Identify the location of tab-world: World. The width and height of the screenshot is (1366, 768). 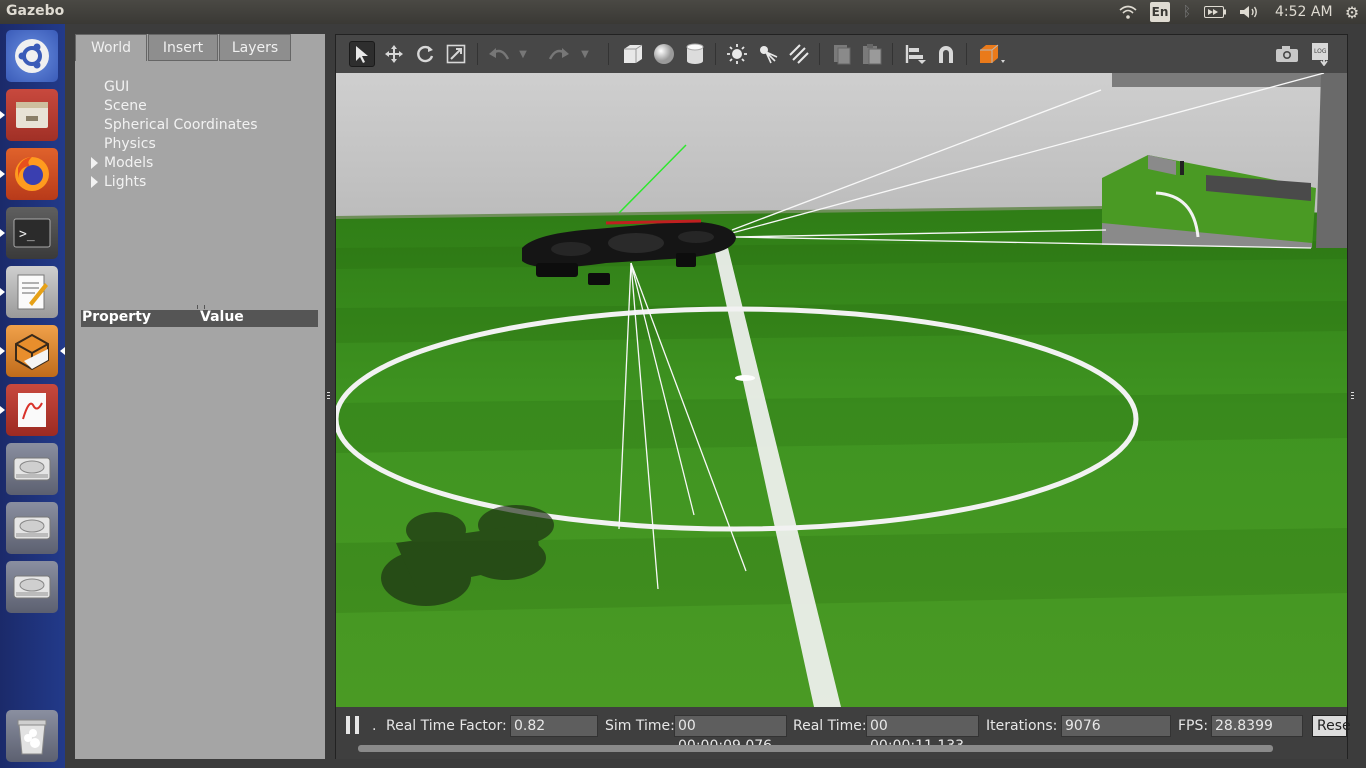
(111, 47).